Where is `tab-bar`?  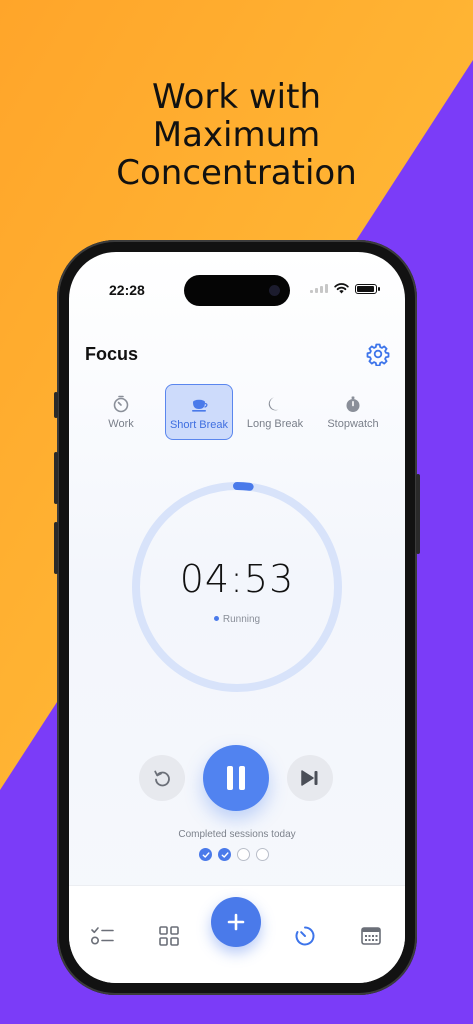 tab-bar is located at coordinates (237, 934).